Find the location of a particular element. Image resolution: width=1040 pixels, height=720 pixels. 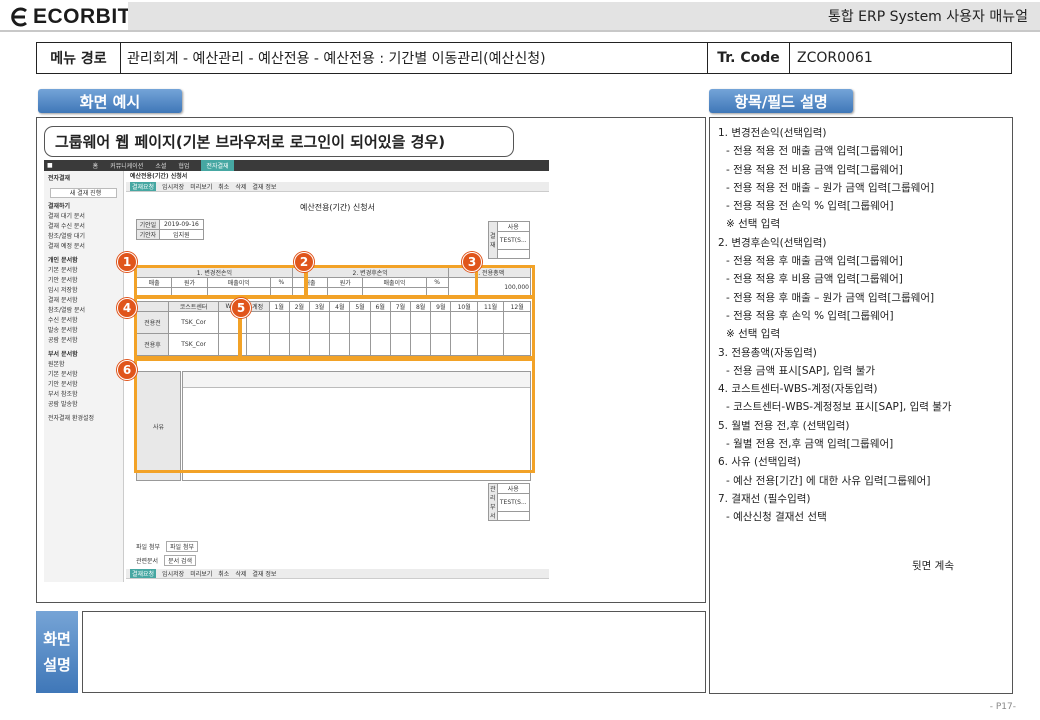

gw-menu-home: 홈 is located at coordinates (96, 165).